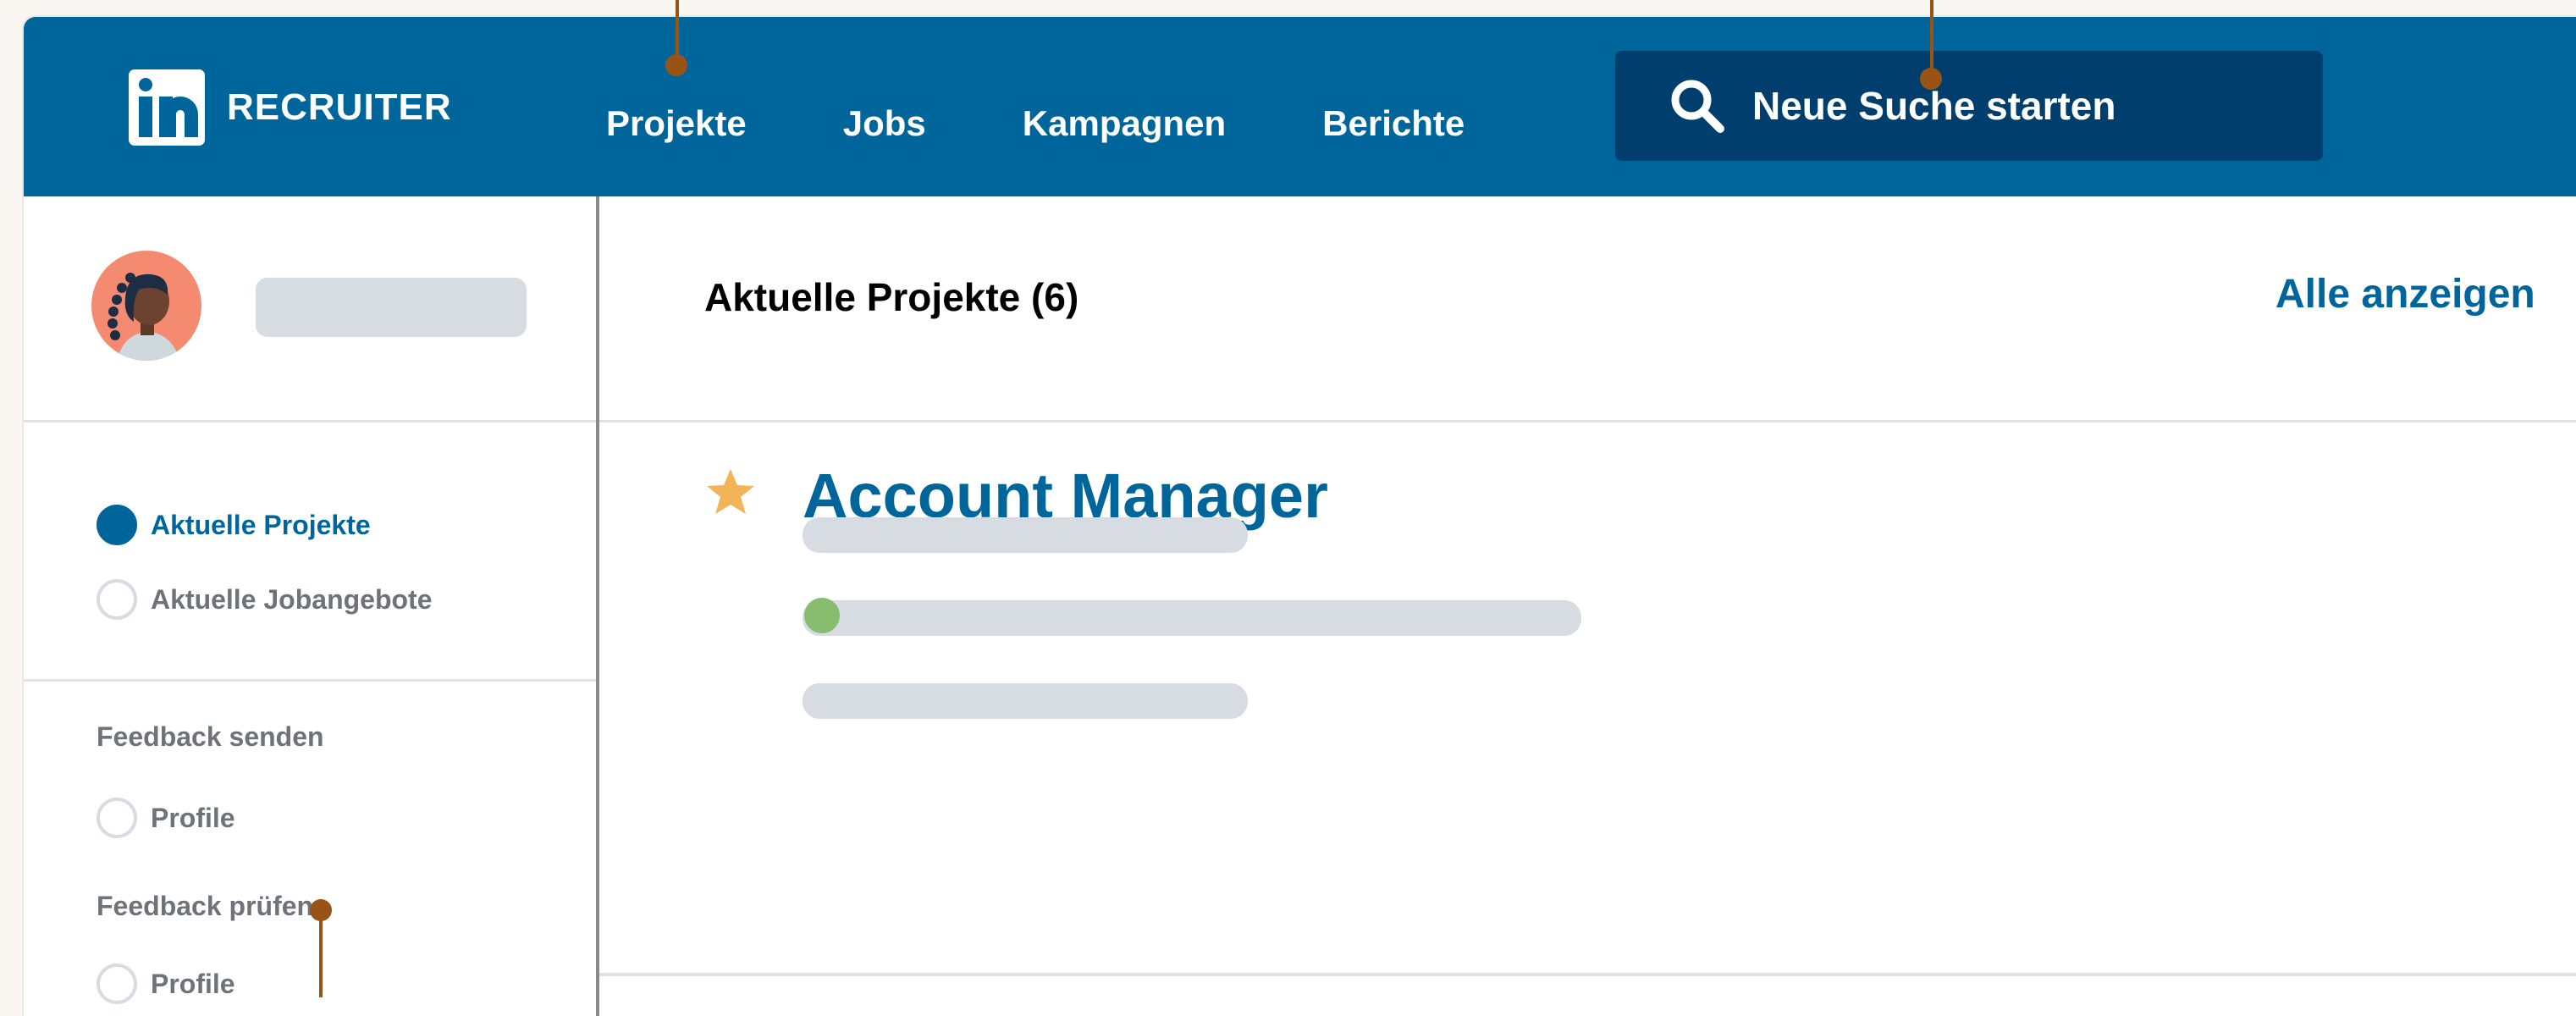 This screenshot has width=2576, height=1016. I want to click on main-nav: Projekte Jobs Kampagnen Berichte, so click(1084, 106).